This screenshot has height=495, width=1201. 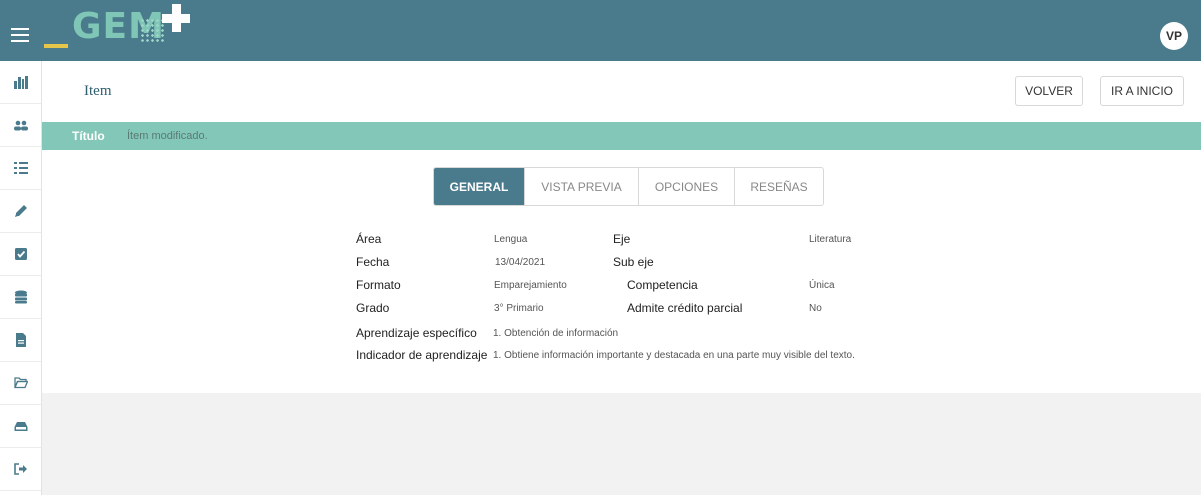 What do you see at coordinates (779, 186) in the screenshot?
I see `tab-resenas: RESEÑAS` at bounding box center [779, 186].